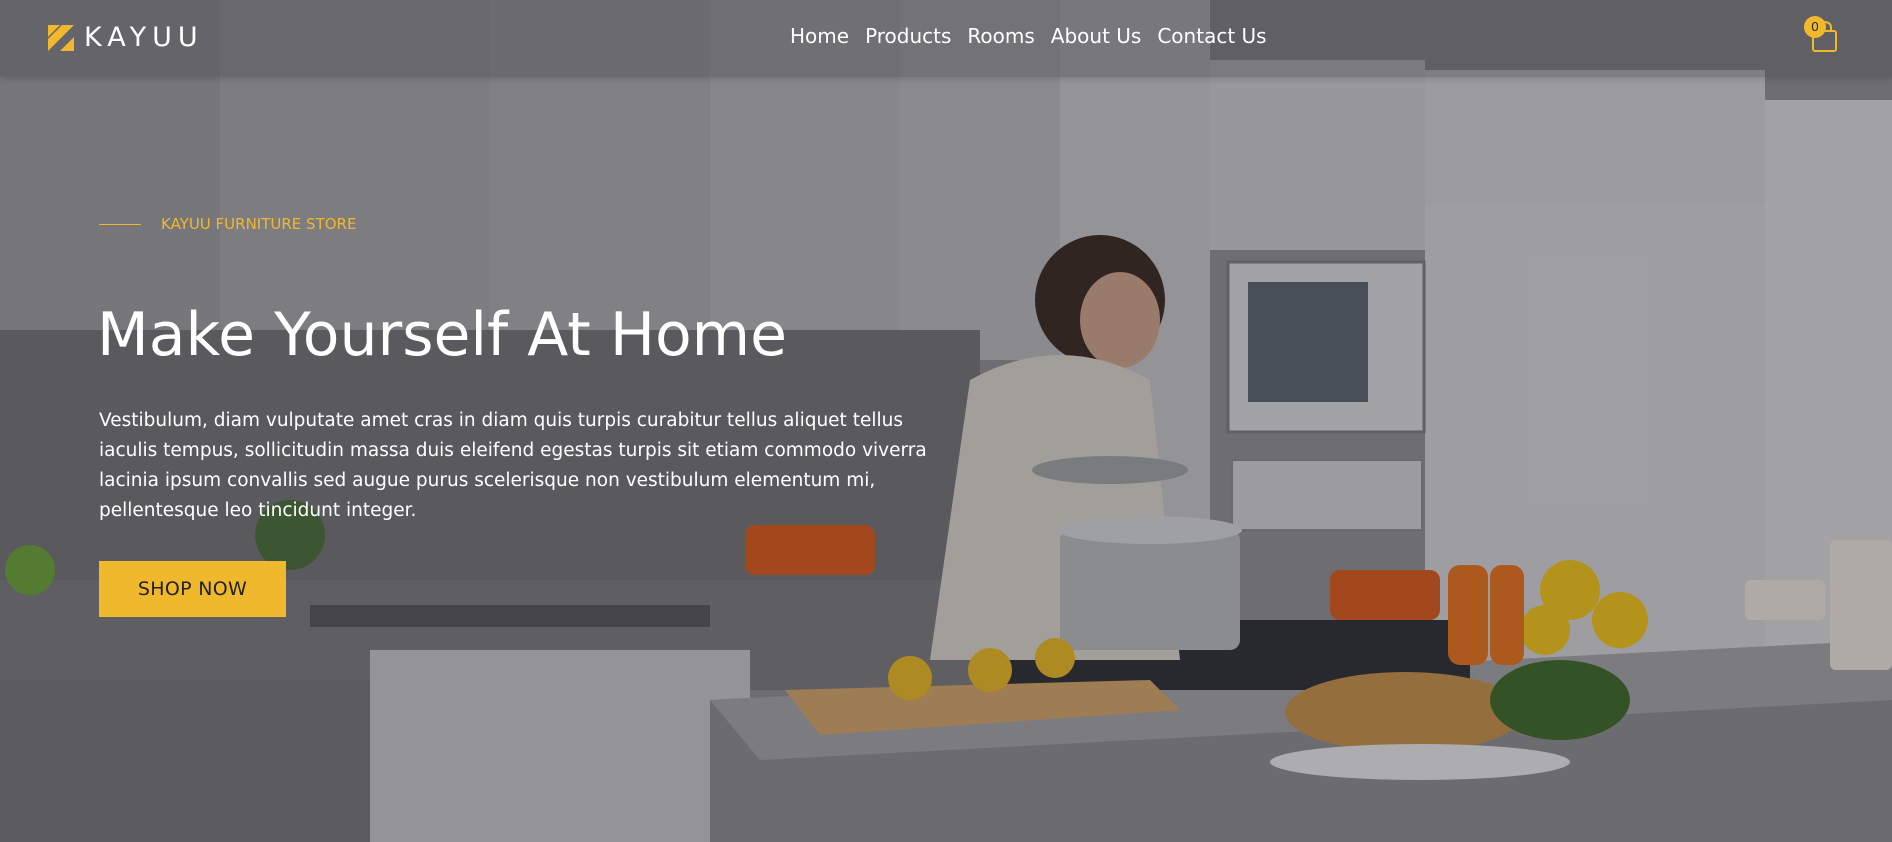 This screenshot has width=1892, height=842. Describe the element at coordinates (1211, 36) in the screenshot. I see `nav-contact-us: Contact Us` at that location.